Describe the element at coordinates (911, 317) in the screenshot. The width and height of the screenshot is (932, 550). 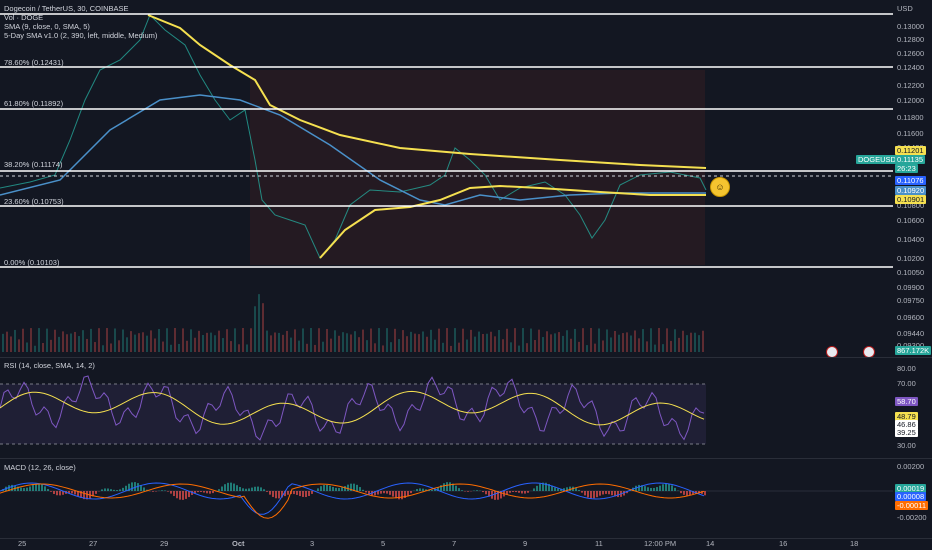
I see `price-tick: 0.09600` at that location.